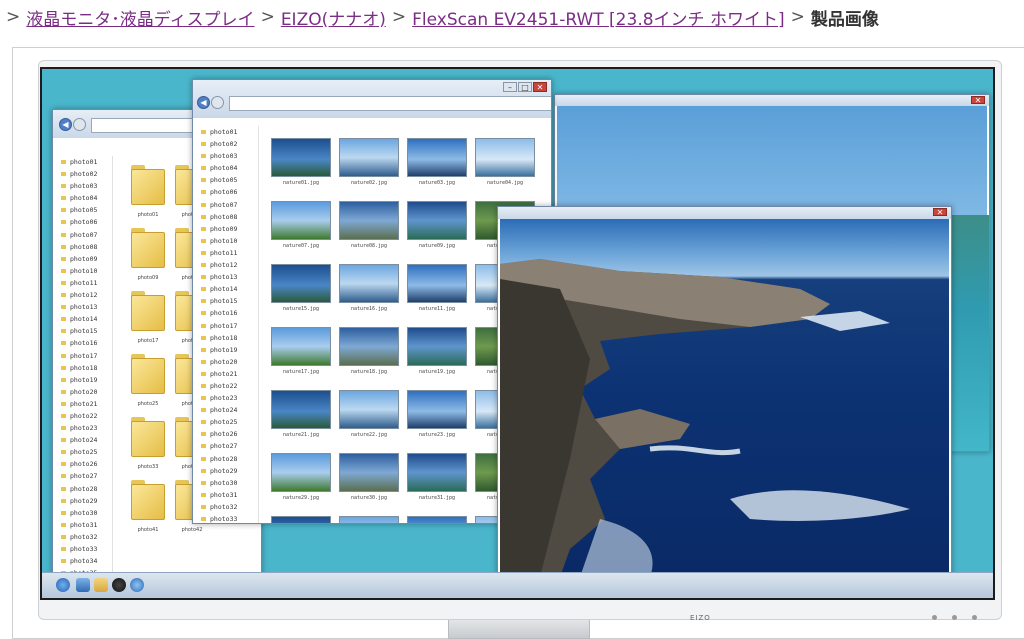  I want to click on thumbnail: nature30.jpg, so click(369, 477).